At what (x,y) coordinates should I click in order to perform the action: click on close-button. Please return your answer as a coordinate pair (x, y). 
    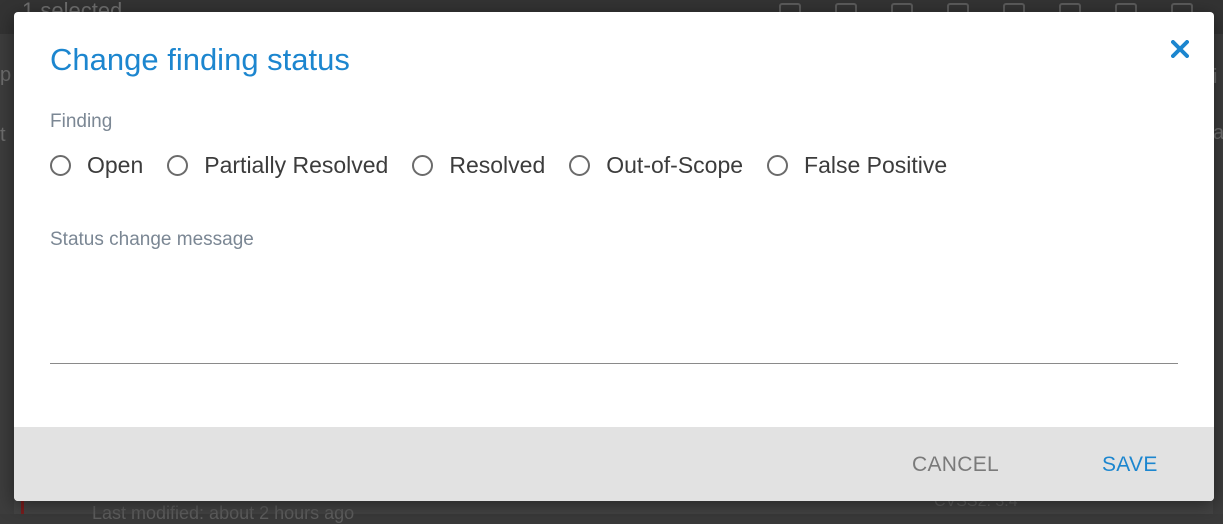
    Looking at the image, I should click on (1180, 49).